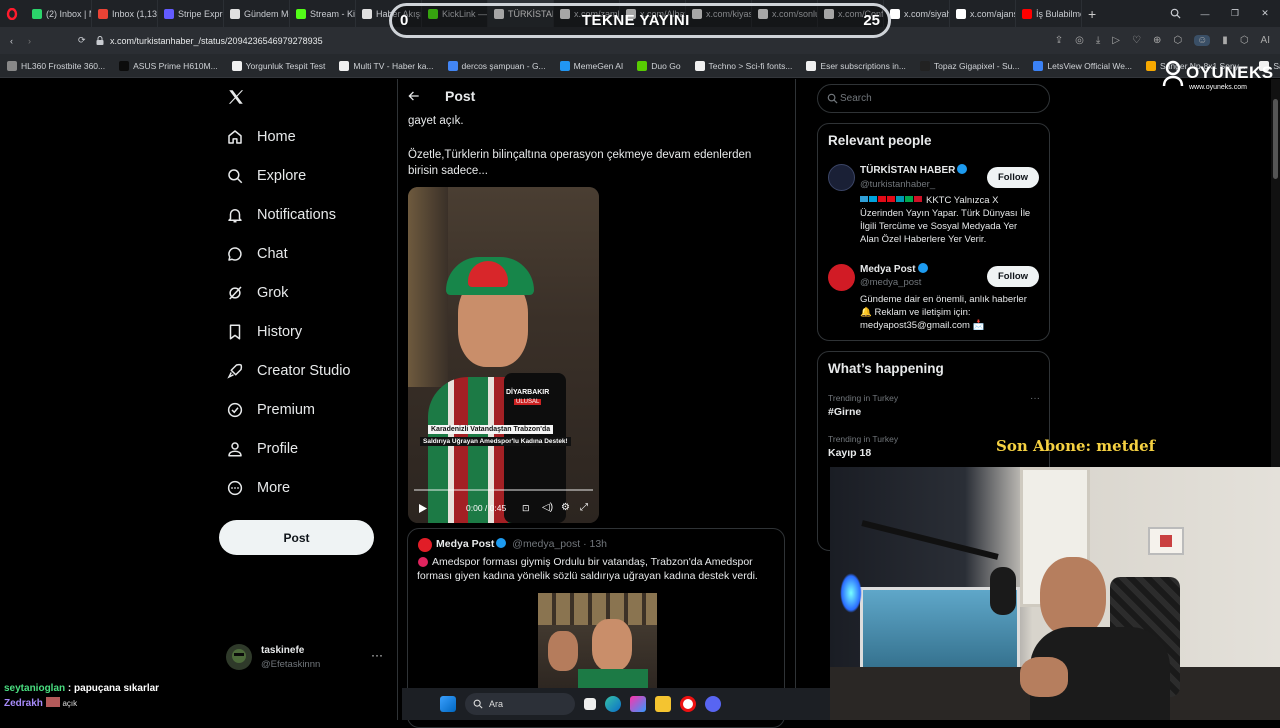 The width and height of the screenshot is (1280, 728). I want to click on nav-home: Home, so click(261, 137).